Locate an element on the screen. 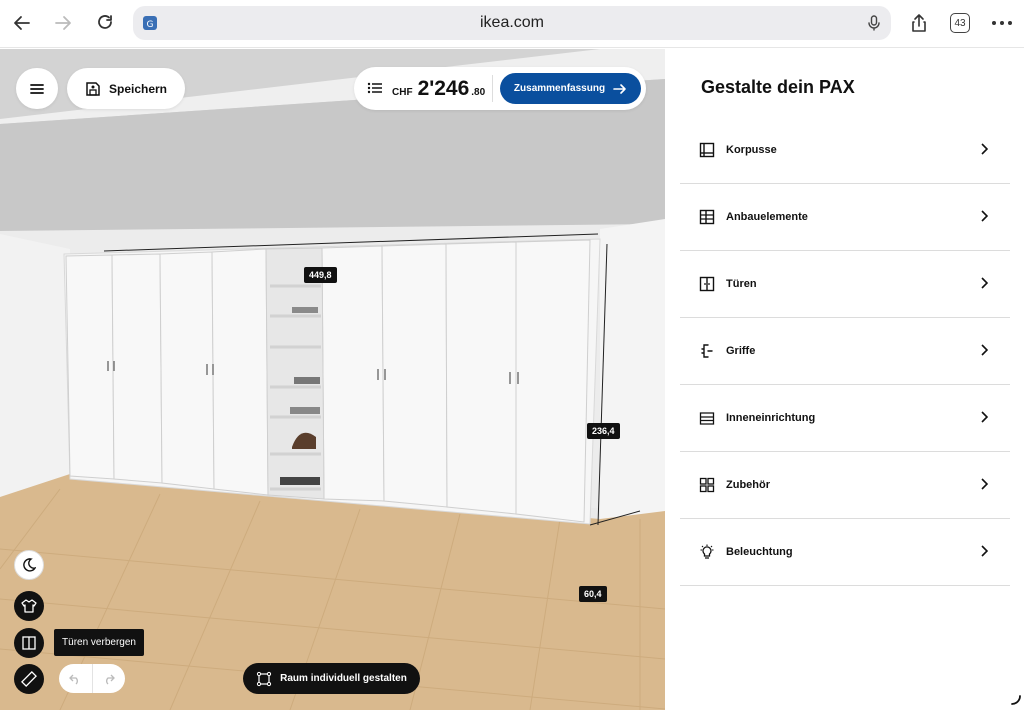  category-item-frames: Korpusse is located at coordinates (845, 150).